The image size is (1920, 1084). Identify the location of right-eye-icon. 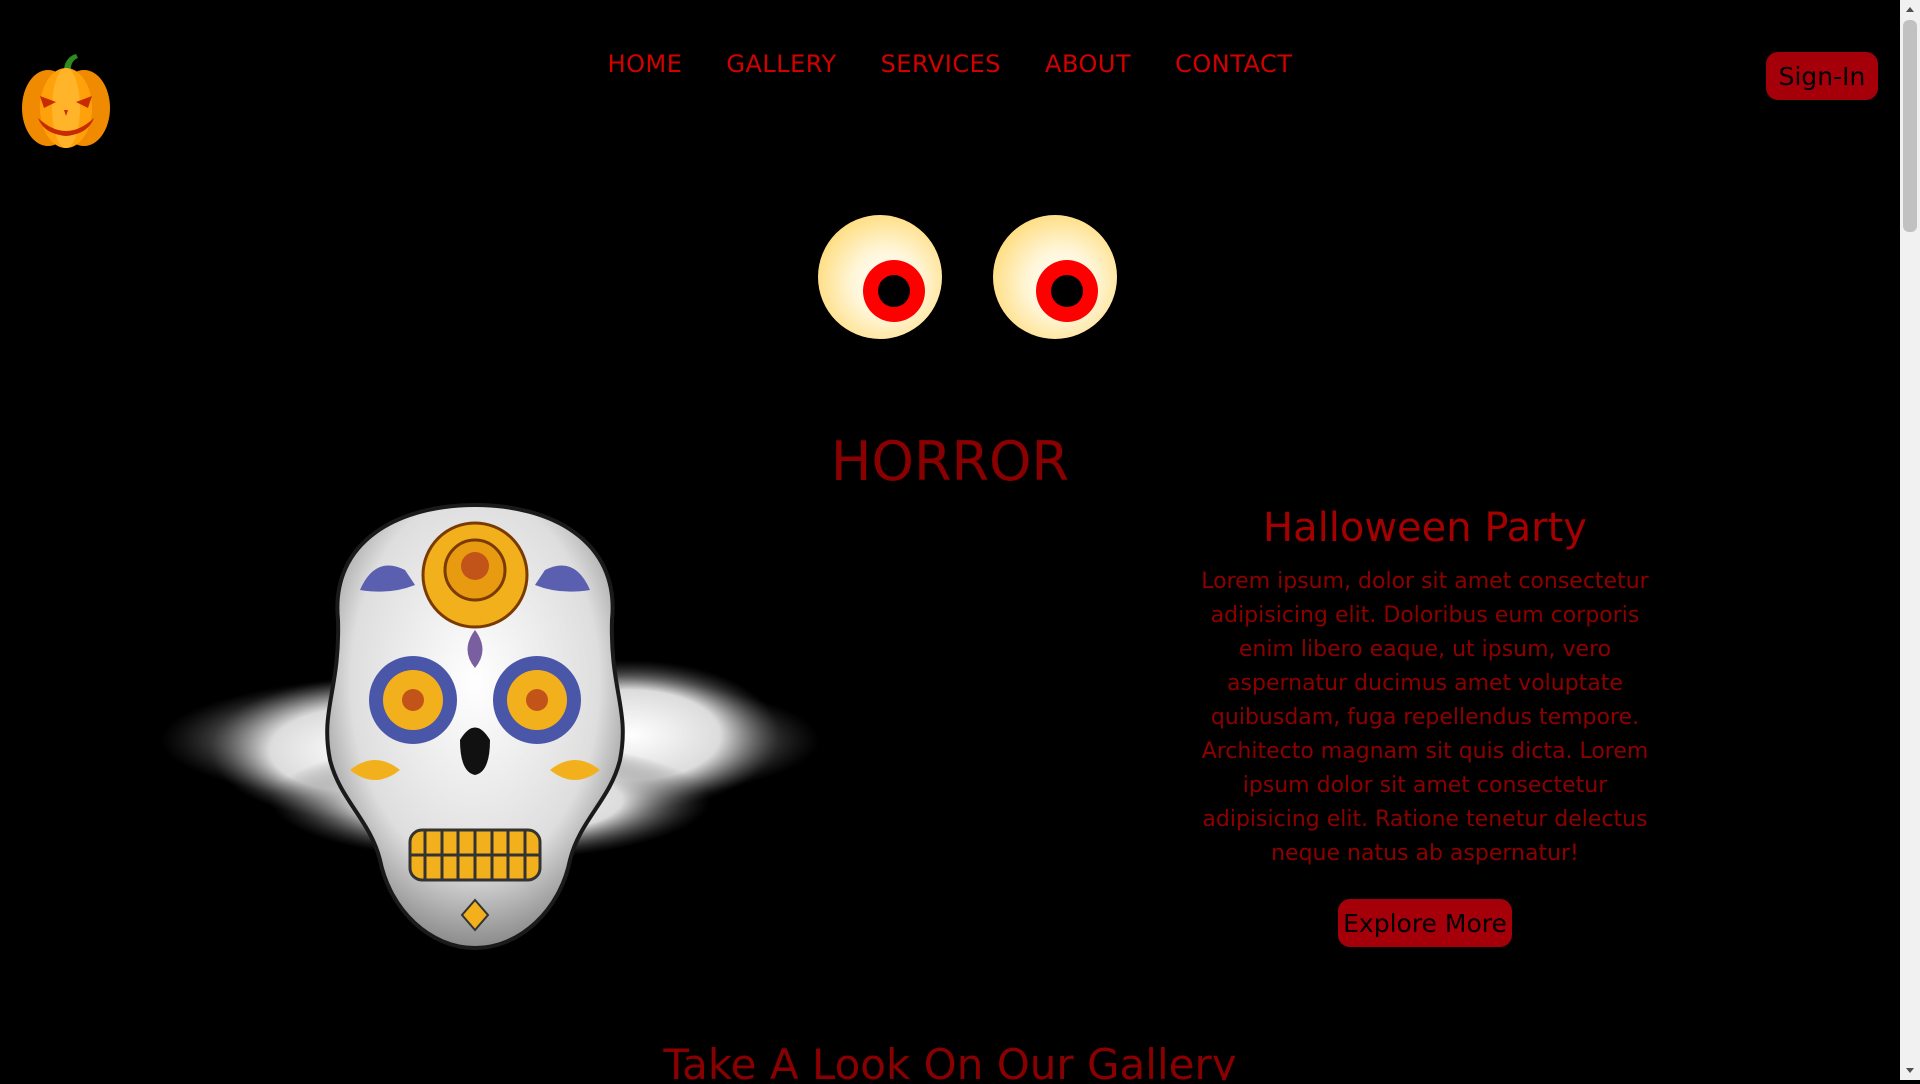
(1055, 277).